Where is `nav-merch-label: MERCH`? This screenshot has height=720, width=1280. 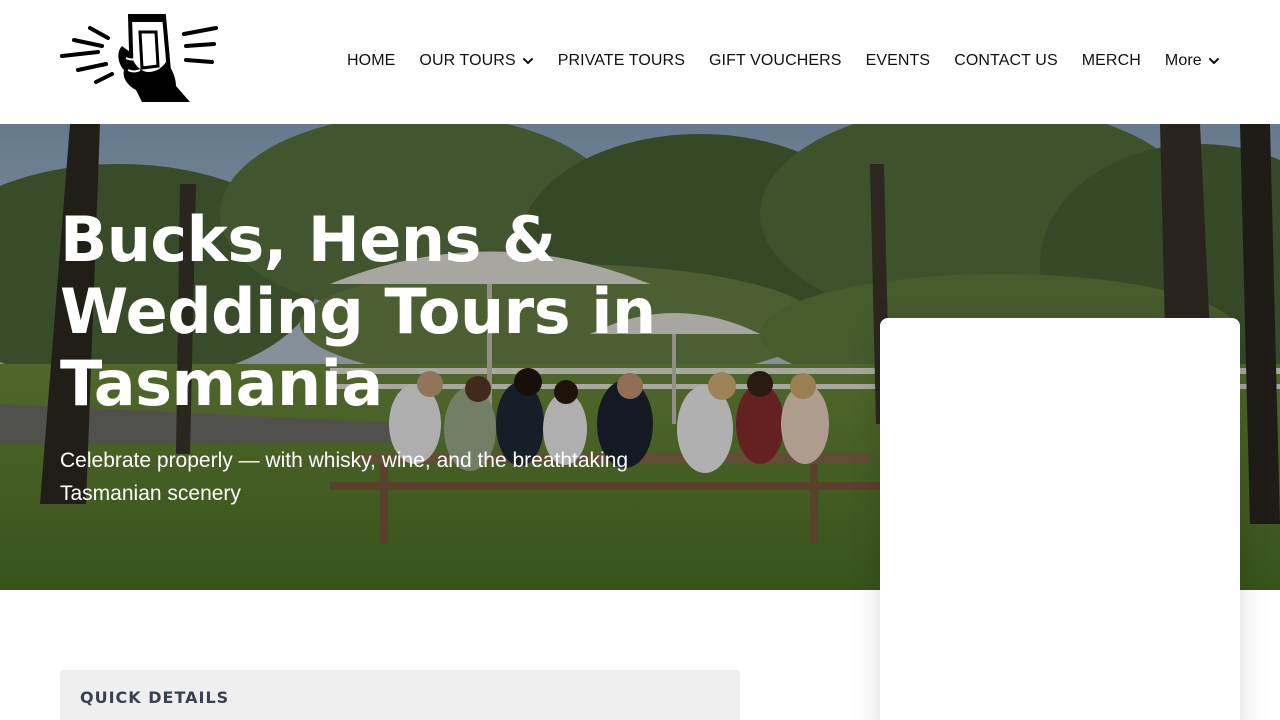
nav-merch-label: MERCH is located at coordinates (1111, 60).